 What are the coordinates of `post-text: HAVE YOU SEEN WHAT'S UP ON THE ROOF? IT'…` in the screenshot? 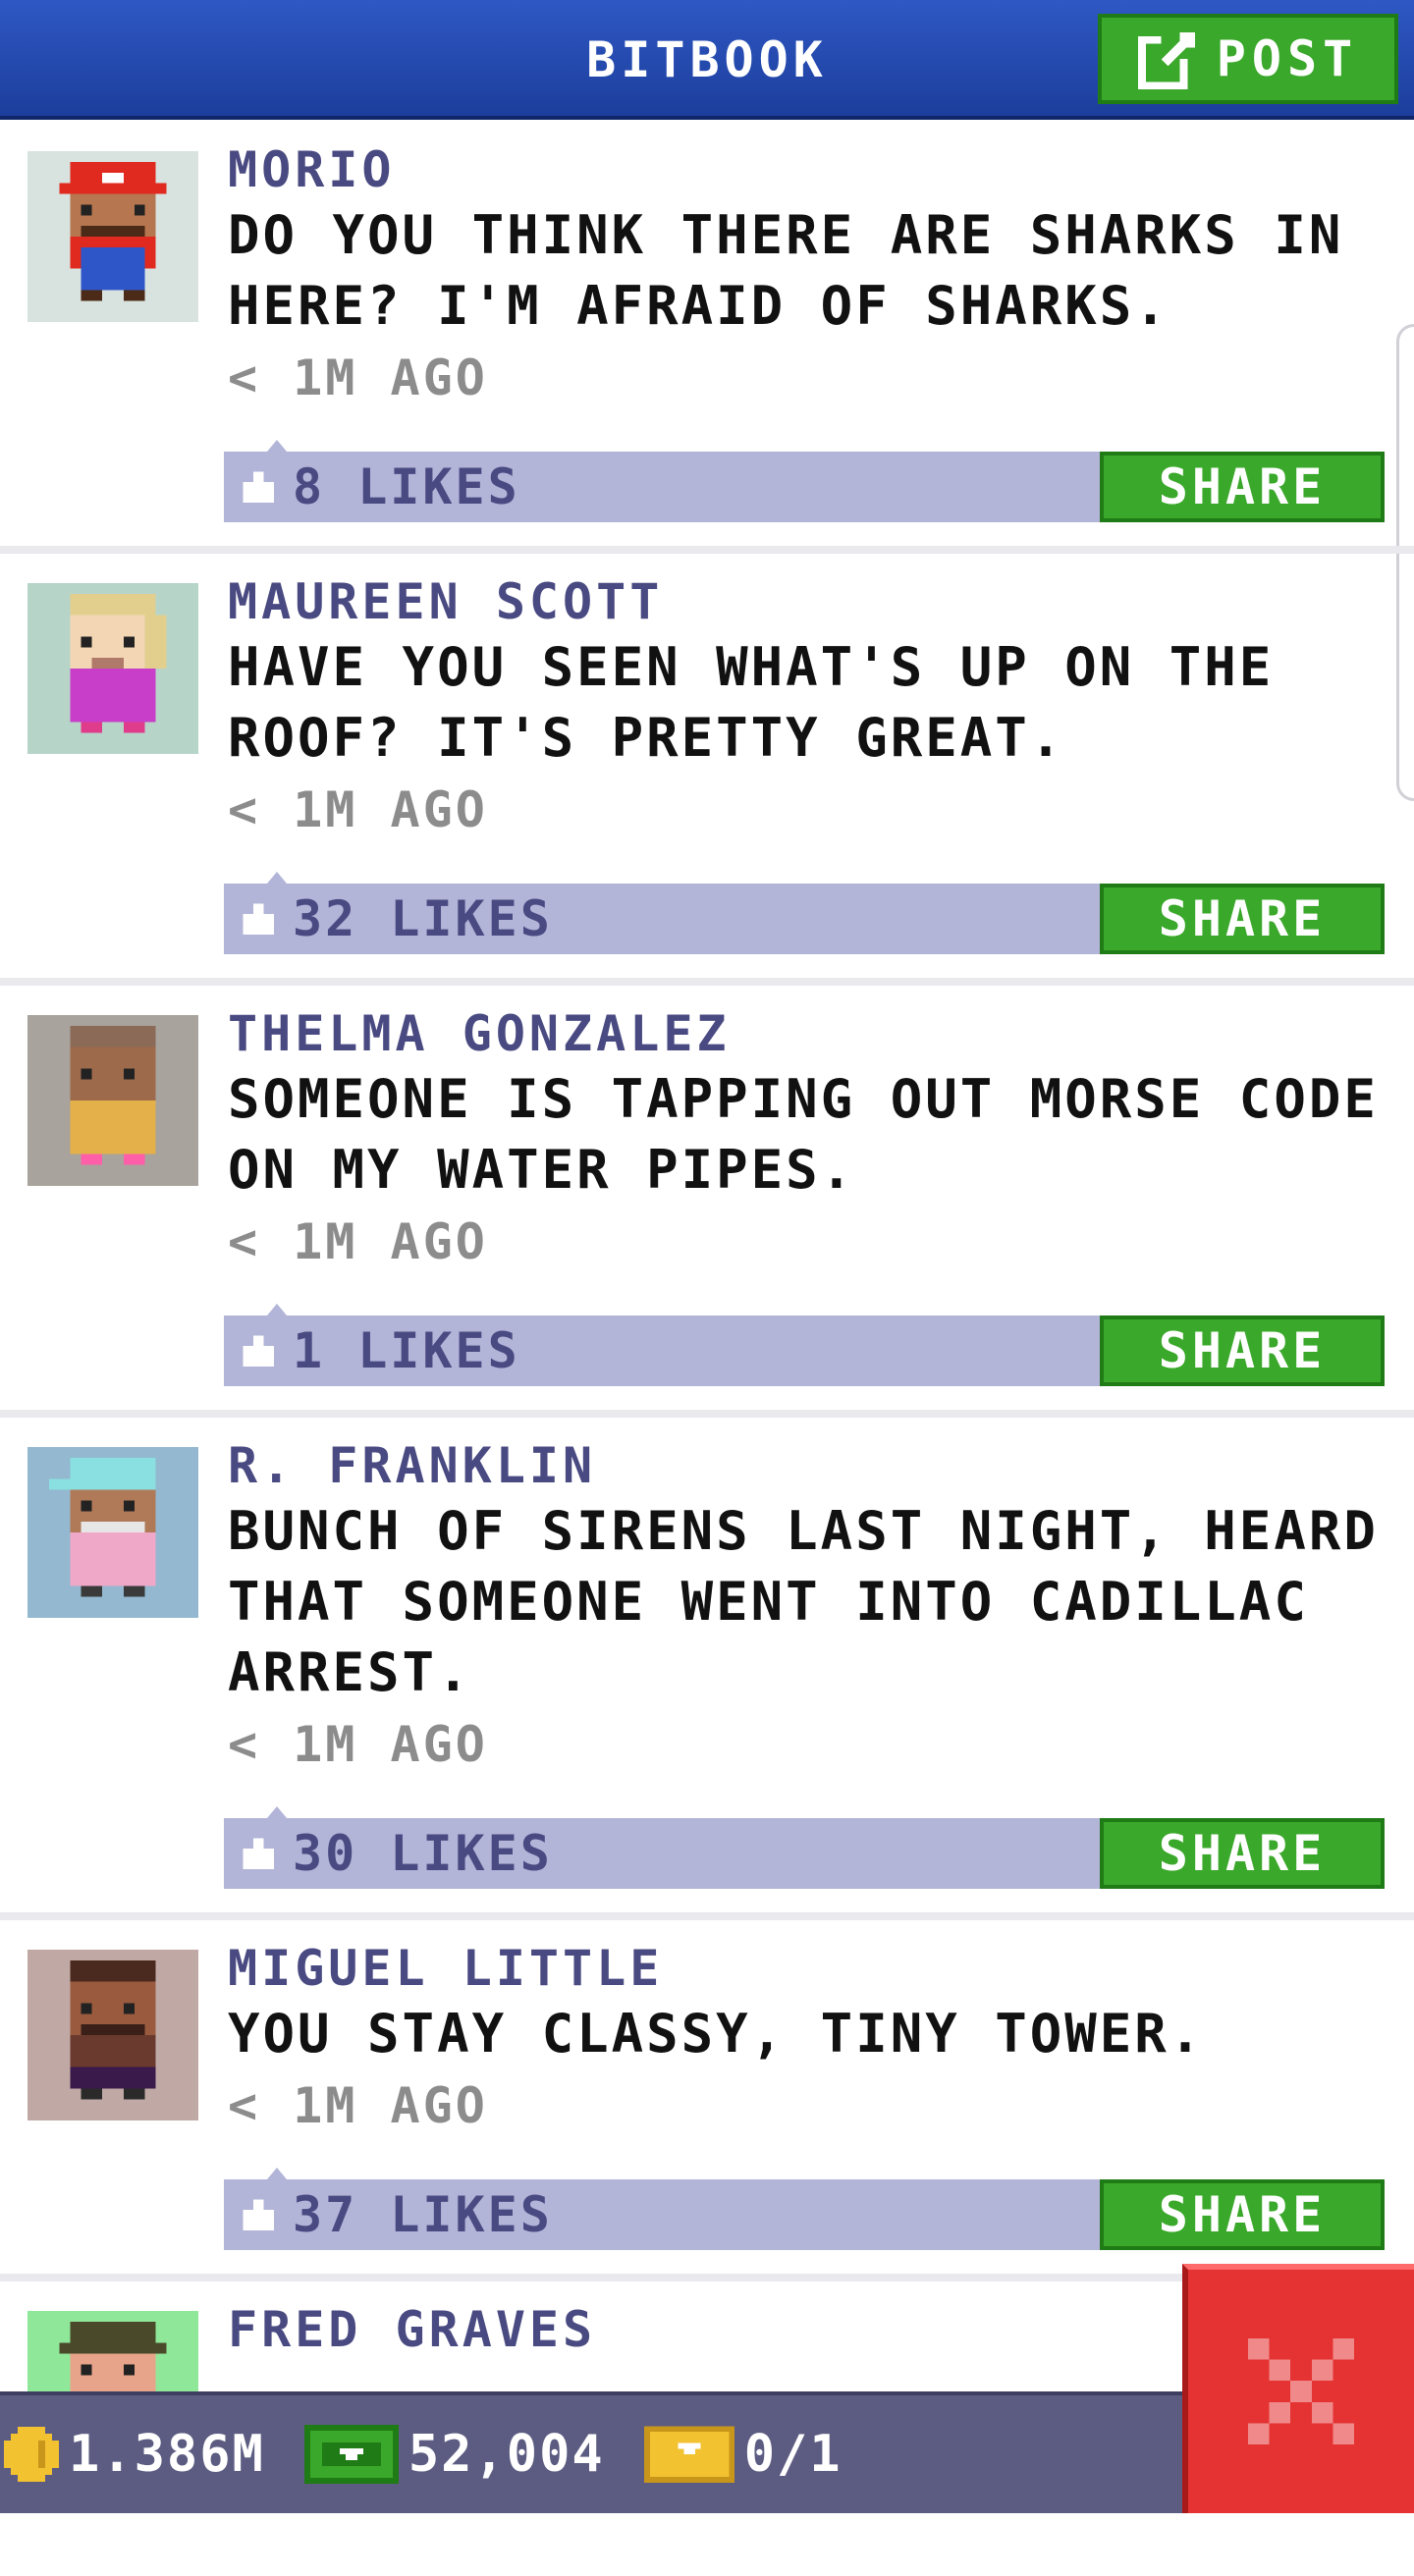 It's located at (751, 702).